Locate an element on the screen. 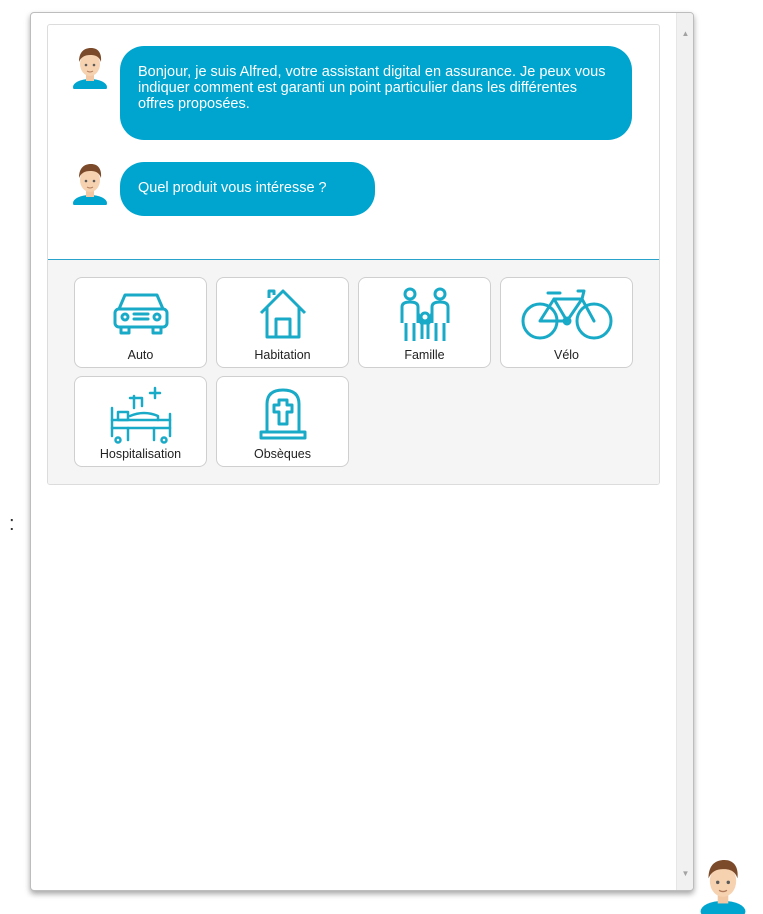 The height and width of the screenshot is (914, 763). choice-velo-button: Vélo is located at coordinates (566, 322).